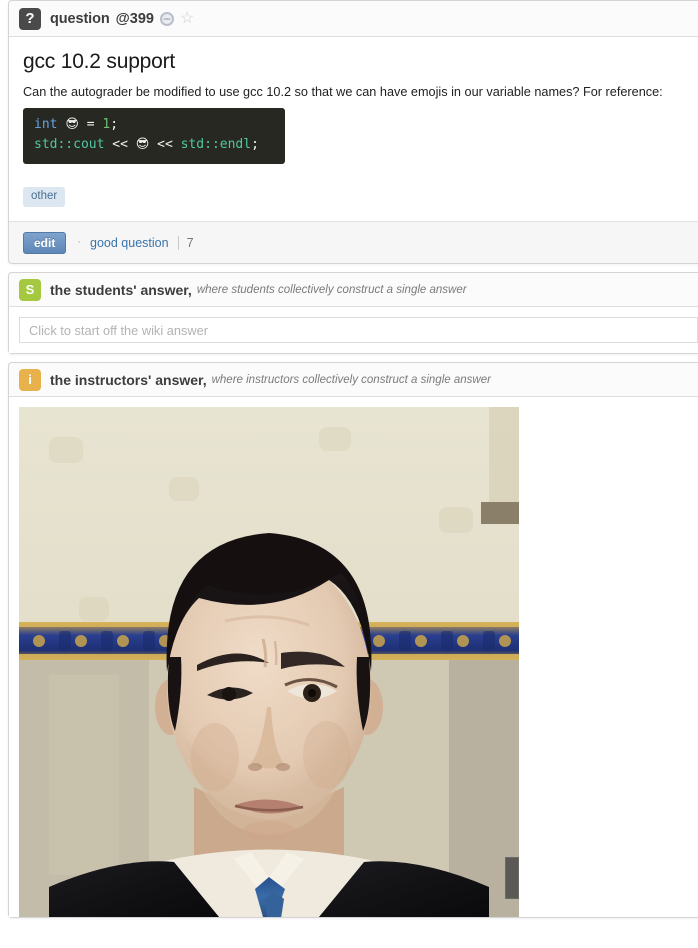 The image size is (698, 948). What do you see at coordinates (46, 125) in the screenshot?
I see `code-token-keyword: int` at bounding box center [46, 125].